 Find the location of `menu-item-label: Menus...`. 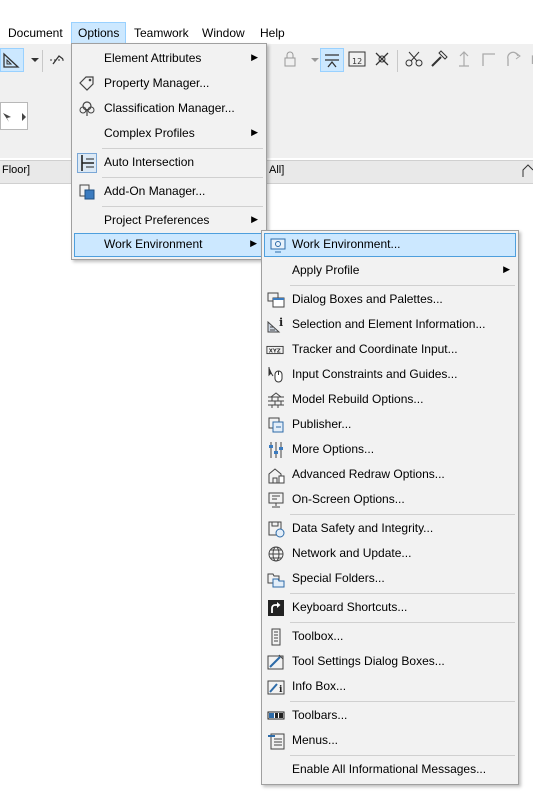

menu-item-label: Menus... is located at coordinates (315, 740).